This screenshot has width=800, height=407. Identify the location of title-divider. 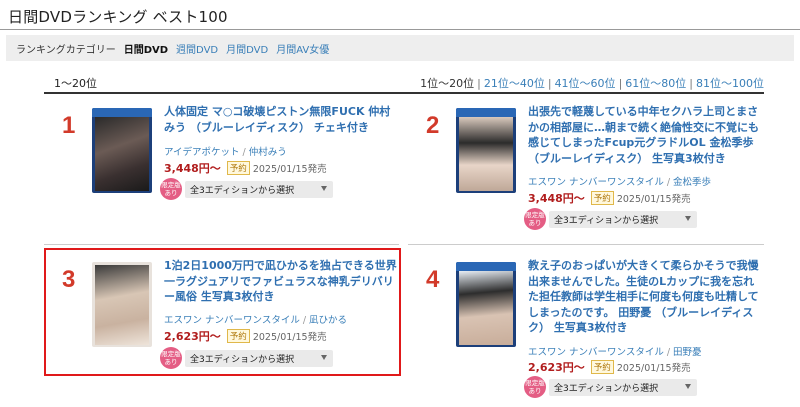
(400, 29).